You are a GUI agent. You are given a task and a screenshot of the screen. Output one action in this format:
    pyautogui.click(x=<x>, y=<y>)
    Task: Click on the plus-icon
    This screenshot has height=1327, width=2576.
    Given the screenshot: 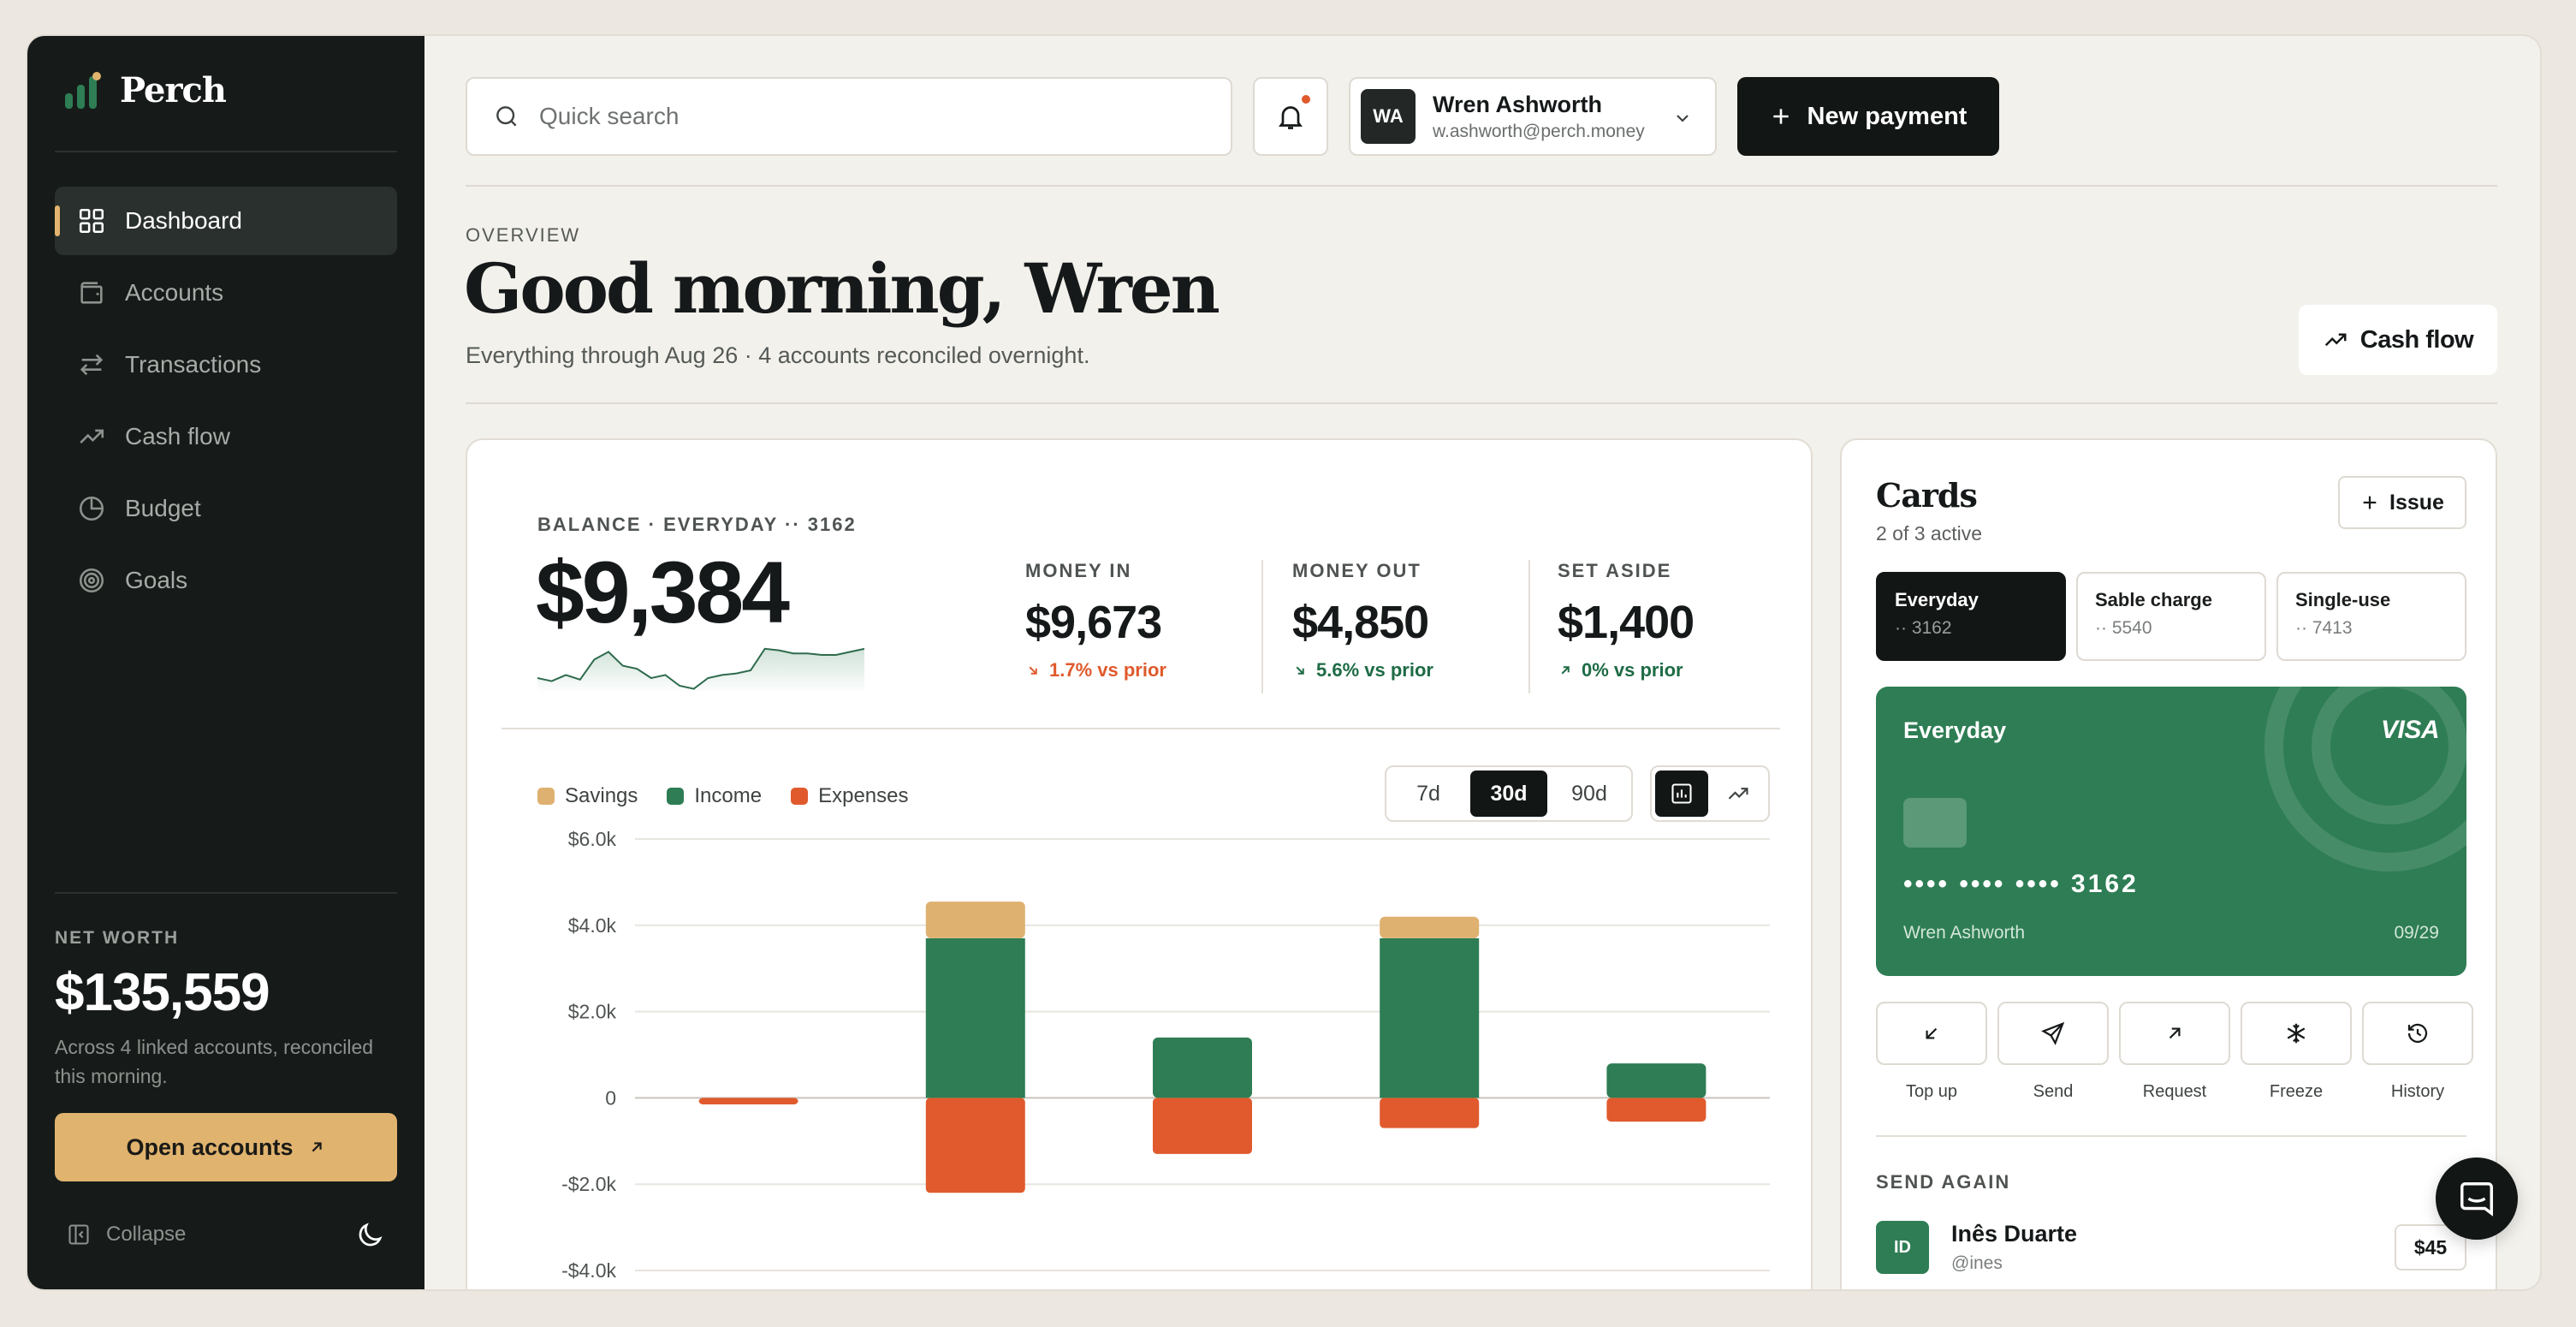 What is the action you would take?
    pyautogui.click(x=1780, y=116)
    